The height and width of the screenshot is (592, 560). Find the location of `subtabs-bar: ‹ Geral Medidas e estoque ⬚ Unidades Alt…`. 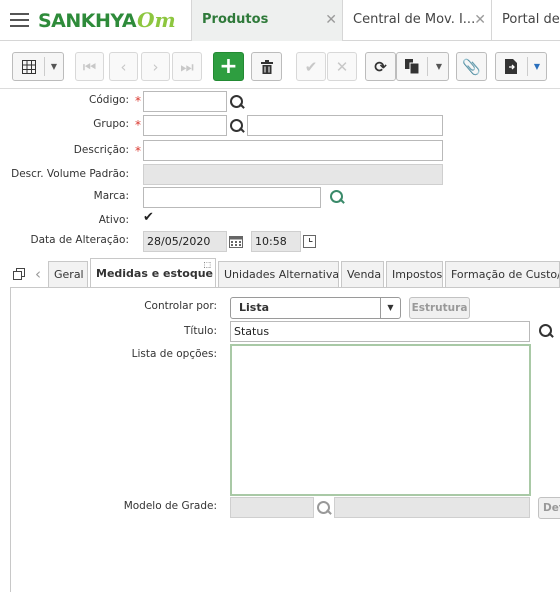

subtabs-bar: ‹ Geral Medidas e estoque ⬚ Unidades Alt… is located at coordinates (280, 273).